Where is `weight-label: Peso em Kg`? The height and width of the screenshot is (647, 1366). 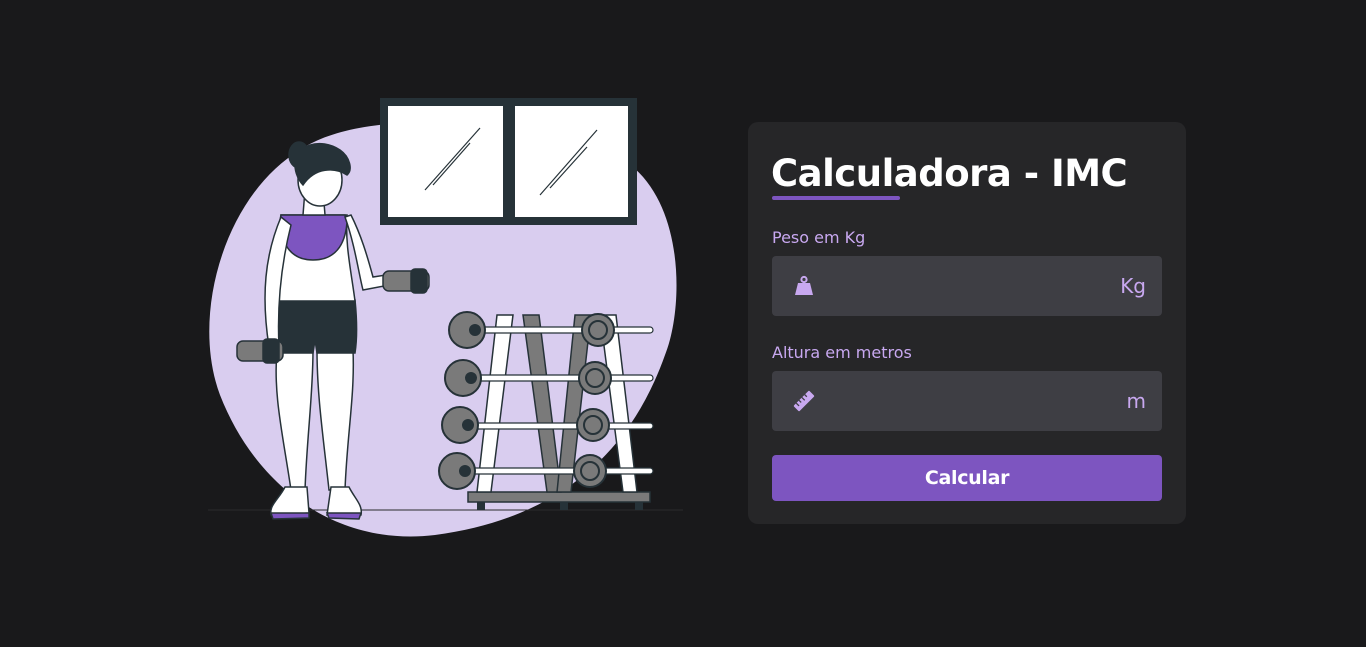 weight-label: Peso em Kg is located at coordinates (819, 237).